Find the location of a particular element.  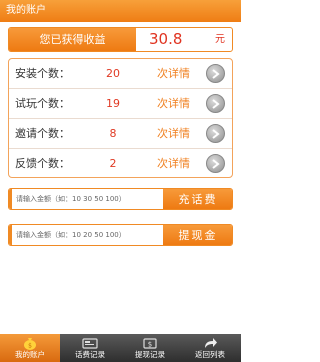

tab-withdraw-records: $ 提现记录 is located at coordinates (150, 348).